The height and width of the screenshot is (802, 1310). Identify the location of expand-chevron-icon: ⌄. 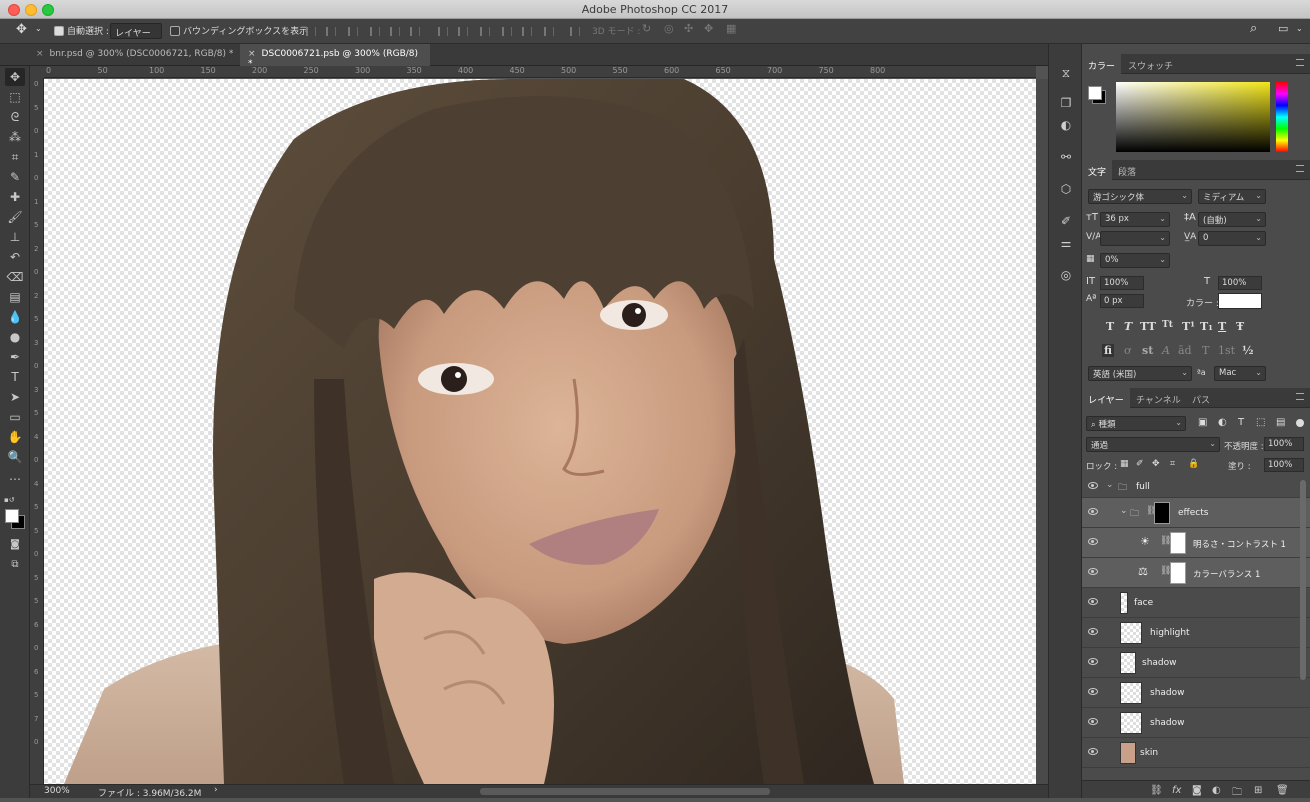
(1110, 485).